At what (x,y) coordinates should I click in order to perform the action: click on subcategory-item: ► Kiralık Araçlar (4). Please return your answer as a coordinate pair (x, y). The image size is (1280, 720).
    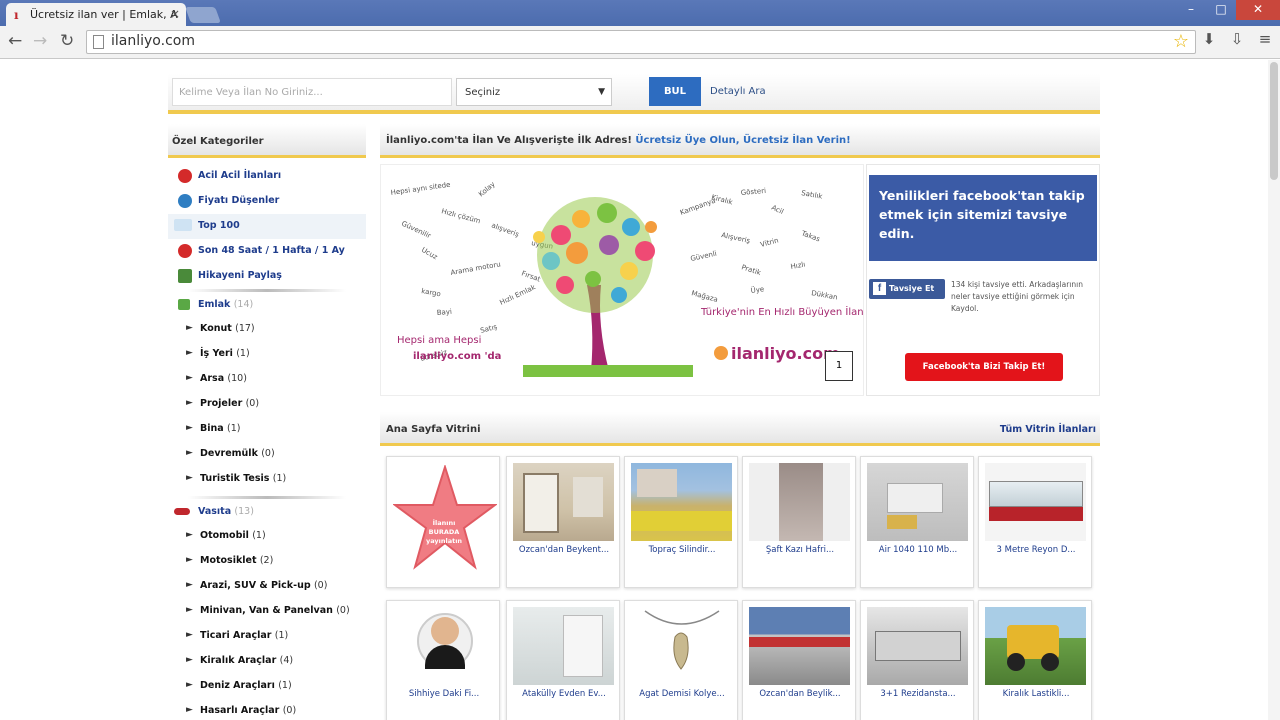
    Looking at the image, I should click on (267, 661).